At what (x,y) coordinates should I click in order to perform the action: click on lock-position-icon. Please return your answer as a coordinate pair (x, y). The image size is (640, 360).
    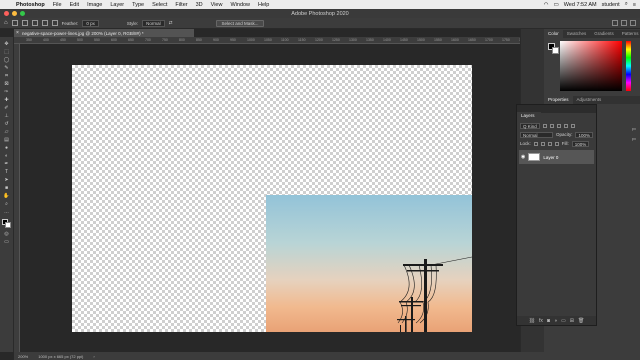
    Looking at the image, I should click on (549, 143).